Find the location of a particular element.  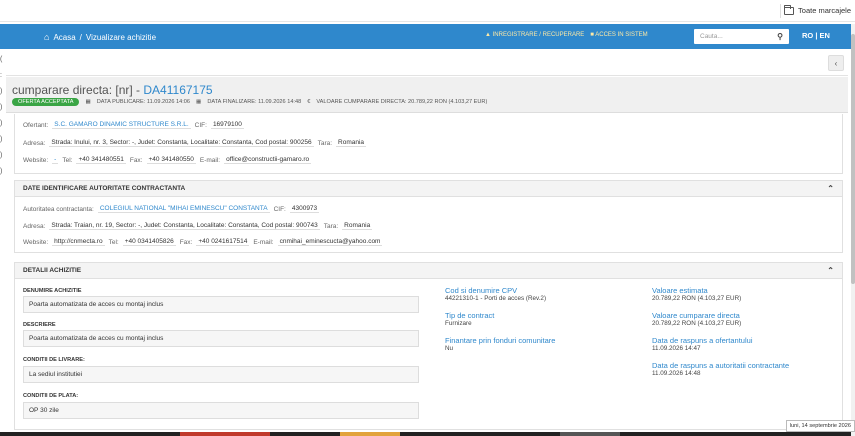

date-finalized: DATA FINALIZARE: 11.09.2026 14:48 is located at coordinates (254, 102).